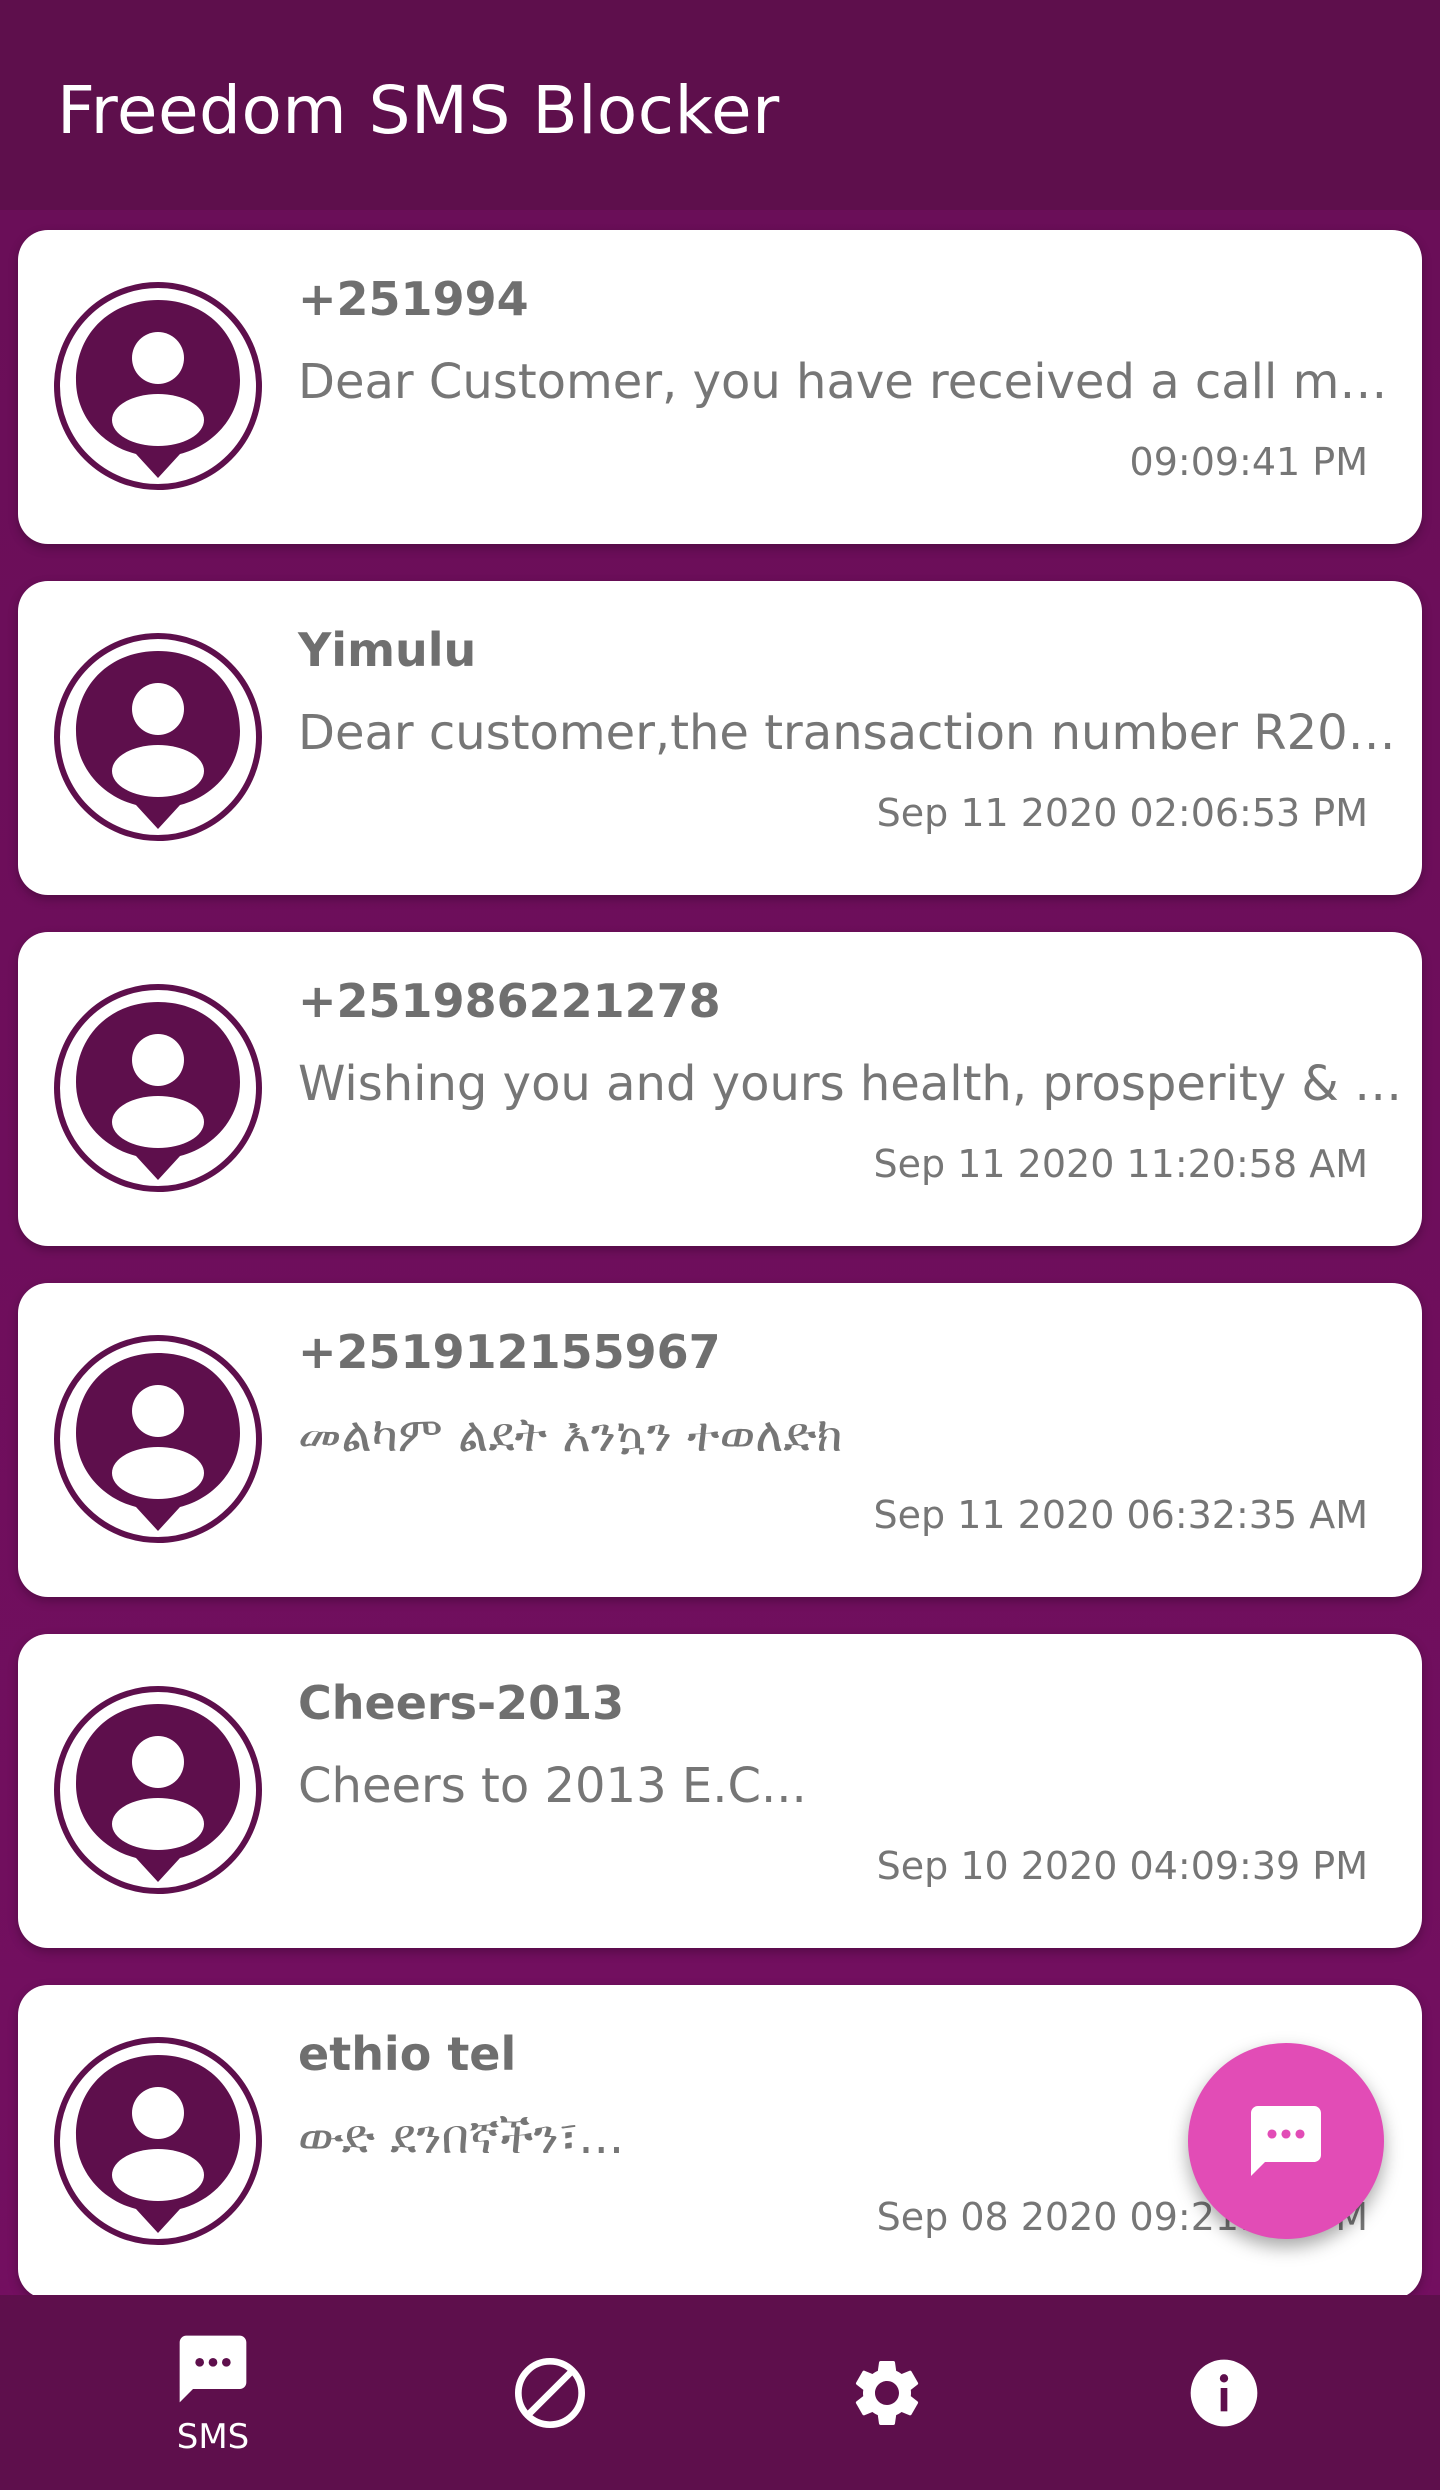 The height and width of the screenshot is (2490, 1440). What do you see at coordinates (413, 299) in the screenshot?
I see `message-sender: +251994` at bounding box center [413, 299].